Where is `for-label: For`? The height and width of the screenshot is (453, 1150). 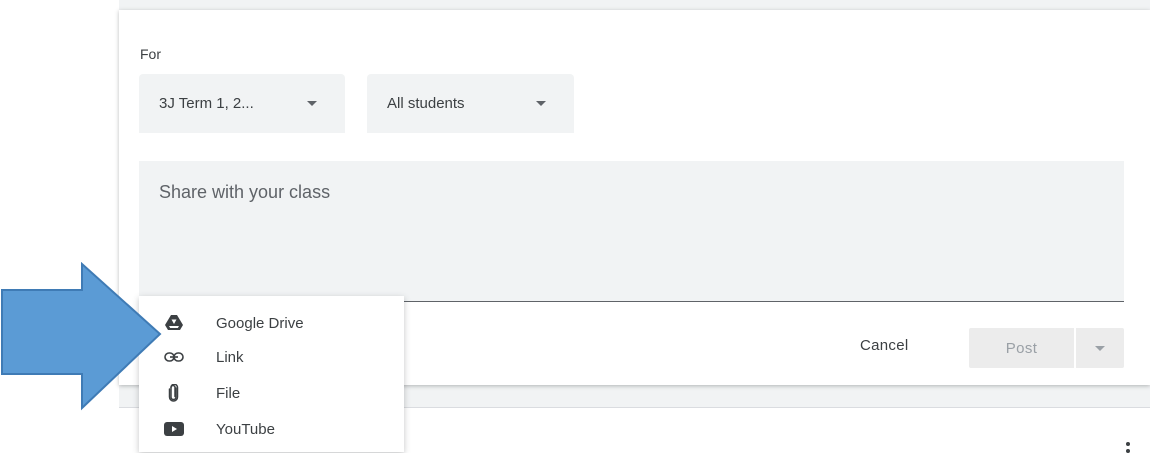
for-label: For is located at coordinates (150, 54).